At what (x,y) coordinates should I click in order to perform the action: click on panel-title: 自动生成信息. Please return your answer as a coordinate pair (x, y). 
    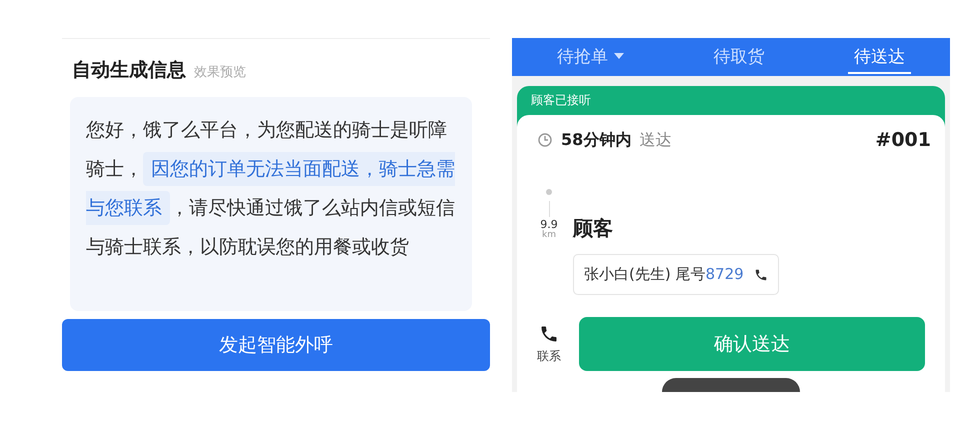
    Looking at the image, I should click on (129, 70).